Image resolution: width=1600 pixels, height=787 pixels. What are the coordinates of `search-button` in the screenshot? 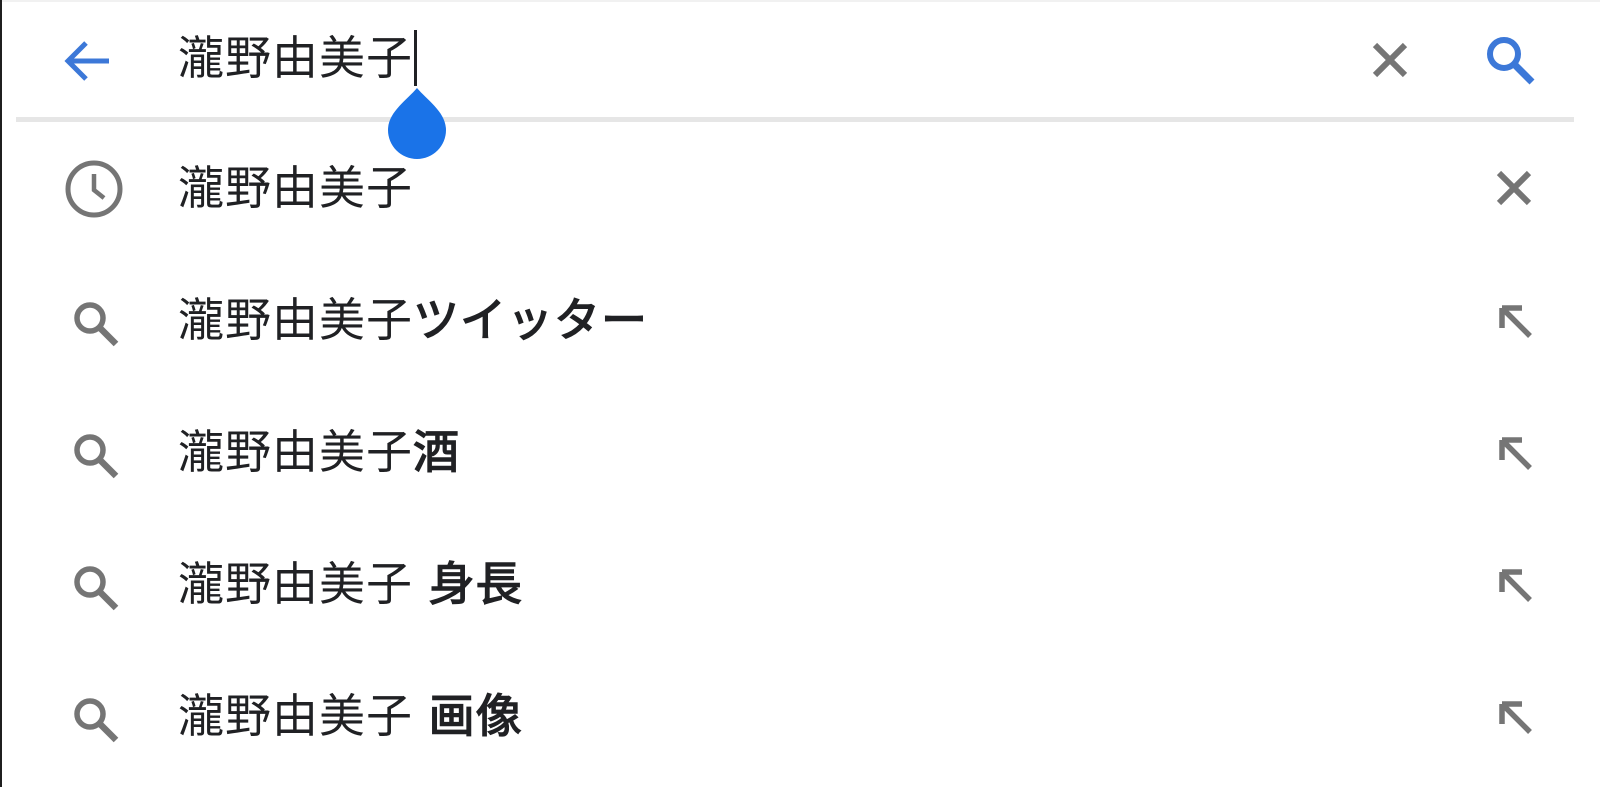 It's located at (1510, 60).